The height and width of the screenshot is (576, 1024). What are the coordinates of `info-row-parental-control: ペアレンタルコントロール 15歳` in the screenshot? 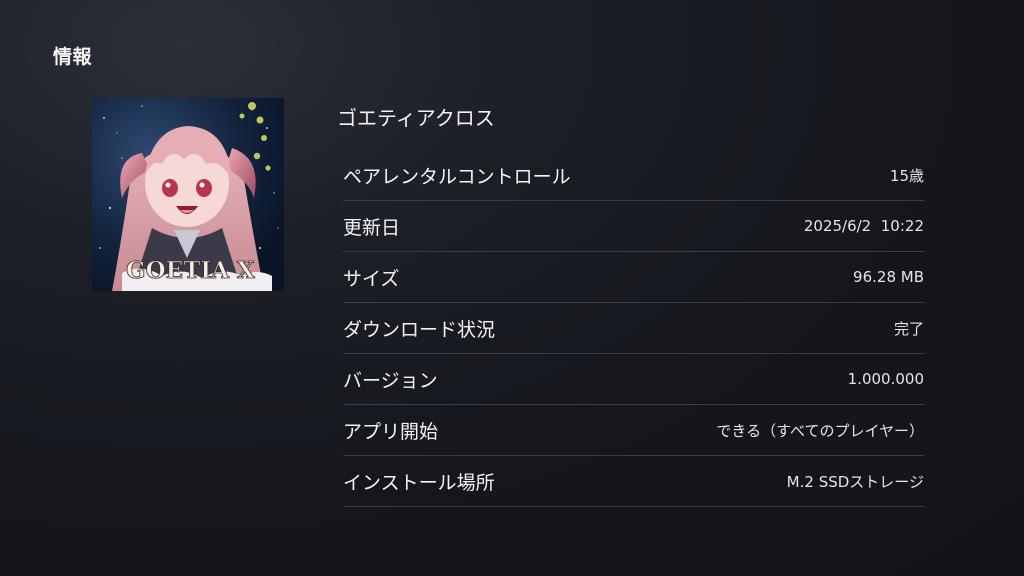 It's located at (633, 175).